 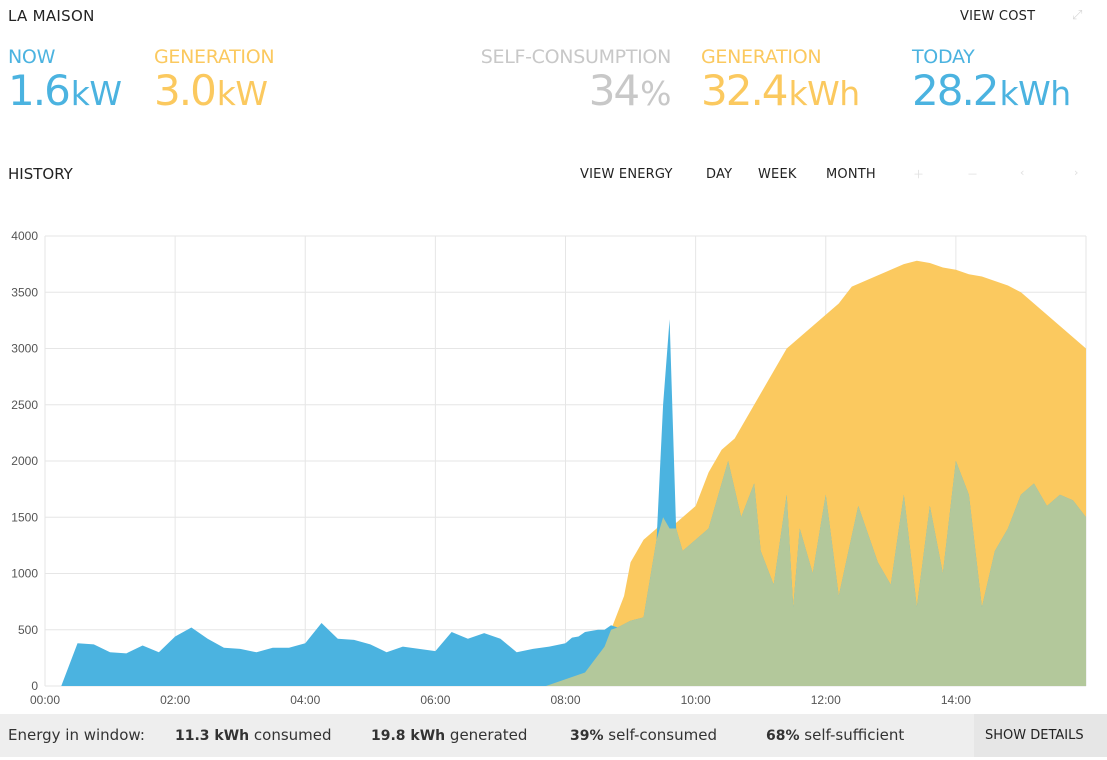 I want to click on self-consumed-summary: 39% self-consumed, so click(x=643, y=735).